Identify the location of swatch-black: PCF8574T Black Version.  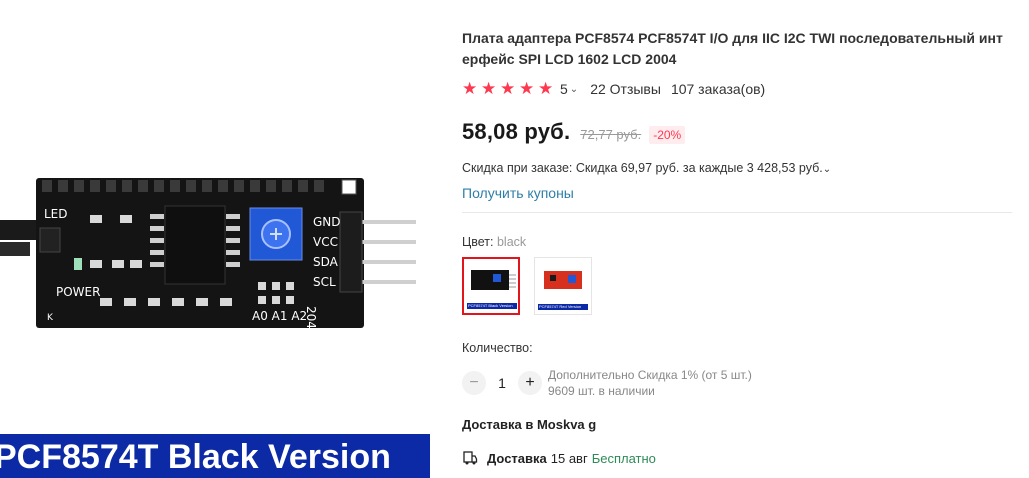
(491, 286).